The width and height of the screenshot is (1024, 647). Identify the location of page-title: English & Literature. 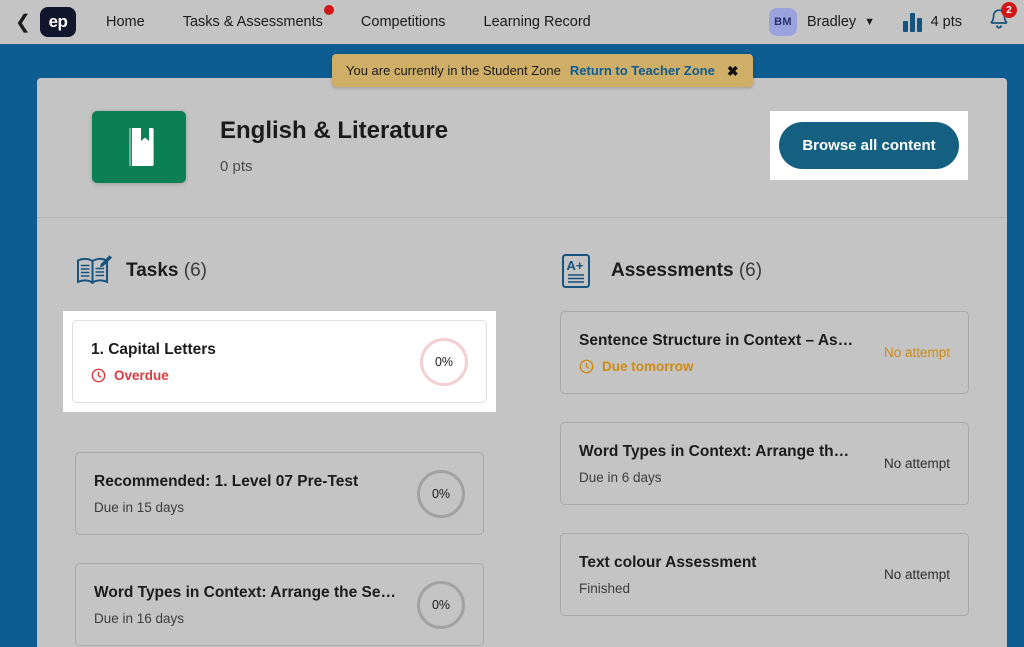
(334, 130).